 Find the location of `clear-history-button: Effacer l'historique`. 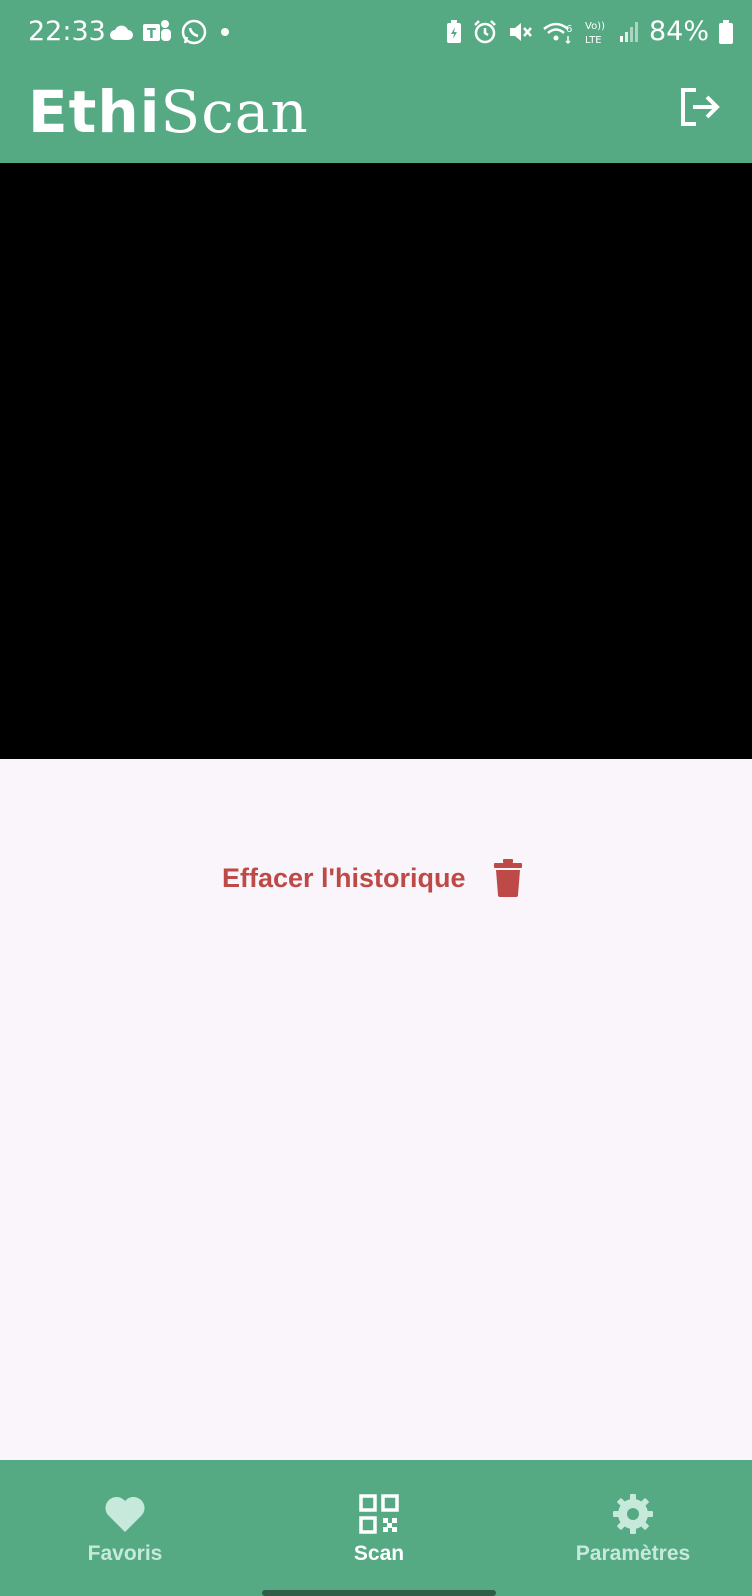

clear-history-button: Effacer l'historique is located at coordinates (372, 878).